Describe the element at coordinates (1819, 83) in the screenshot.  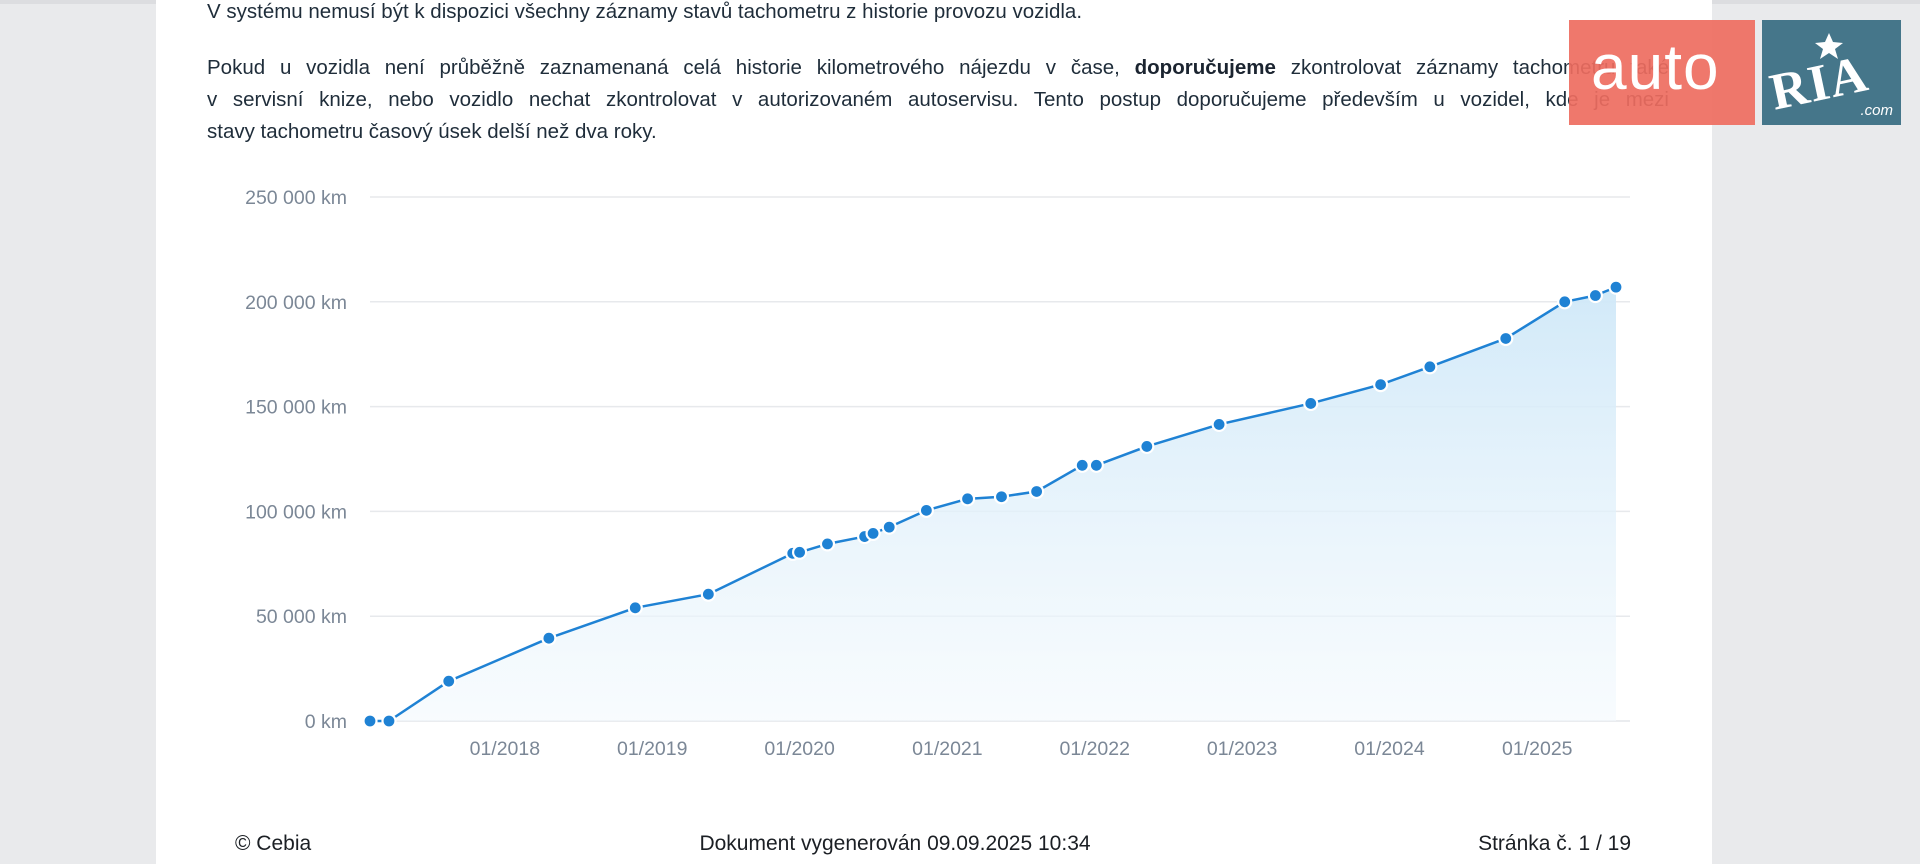
I see `watermark-ria-text: RIA` at that location.